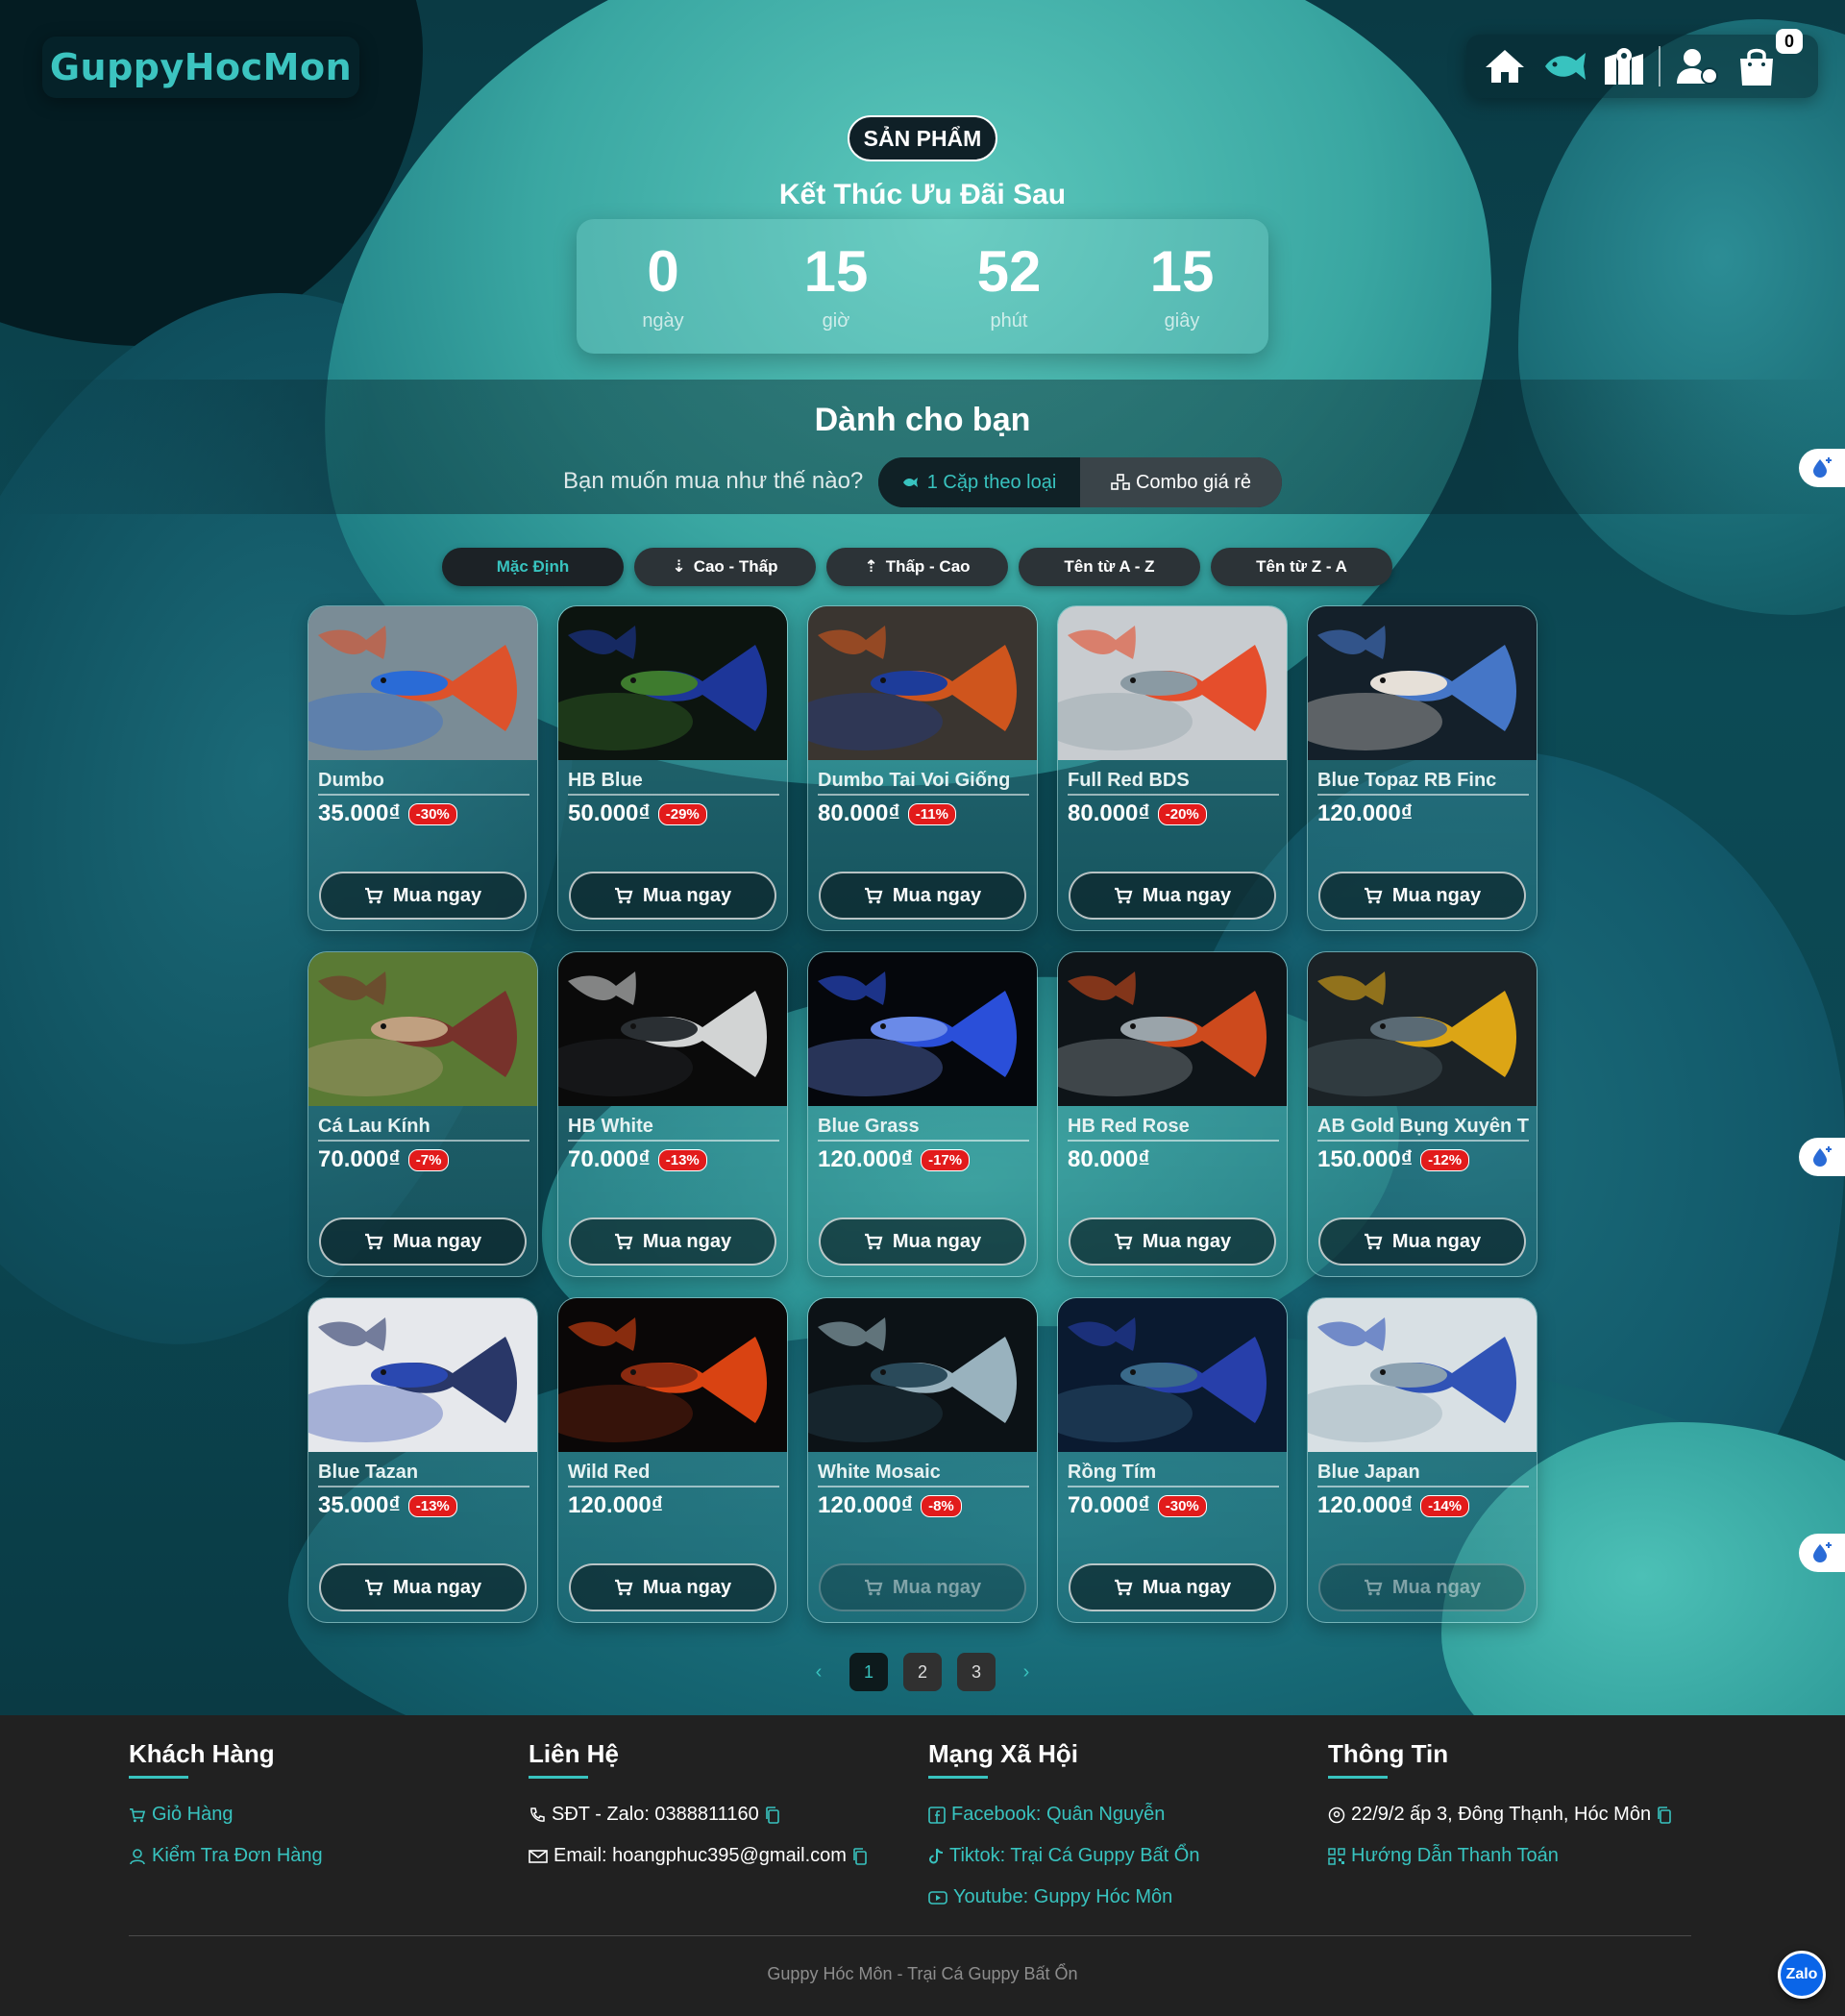 The height and width of the screenshot is (2016, 1845). What do you see at coordinates (923, 1114) in the screenshot?
I see `product-card: Blue Grass 120.000₫ -17% Mua ngay` at bounding box center [923, 1114].